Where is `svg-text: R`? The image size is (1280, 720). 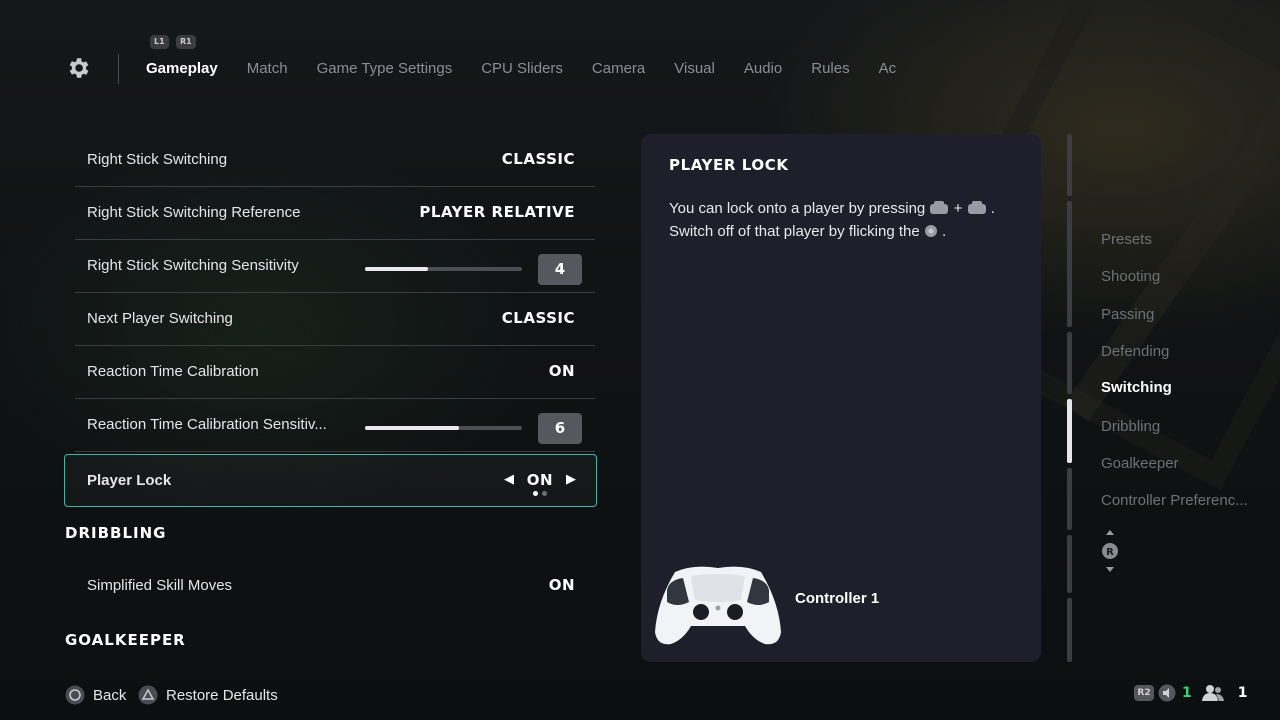
svg-text: R is located at coordinates (1110, 552).